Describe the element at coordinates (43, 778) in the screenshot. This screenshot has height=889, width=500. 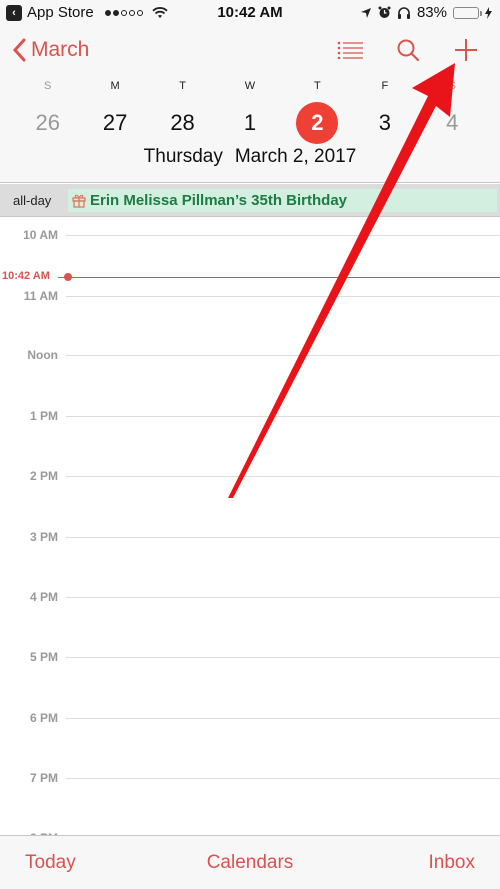
I see `hour-label: 7 PM` at that location.